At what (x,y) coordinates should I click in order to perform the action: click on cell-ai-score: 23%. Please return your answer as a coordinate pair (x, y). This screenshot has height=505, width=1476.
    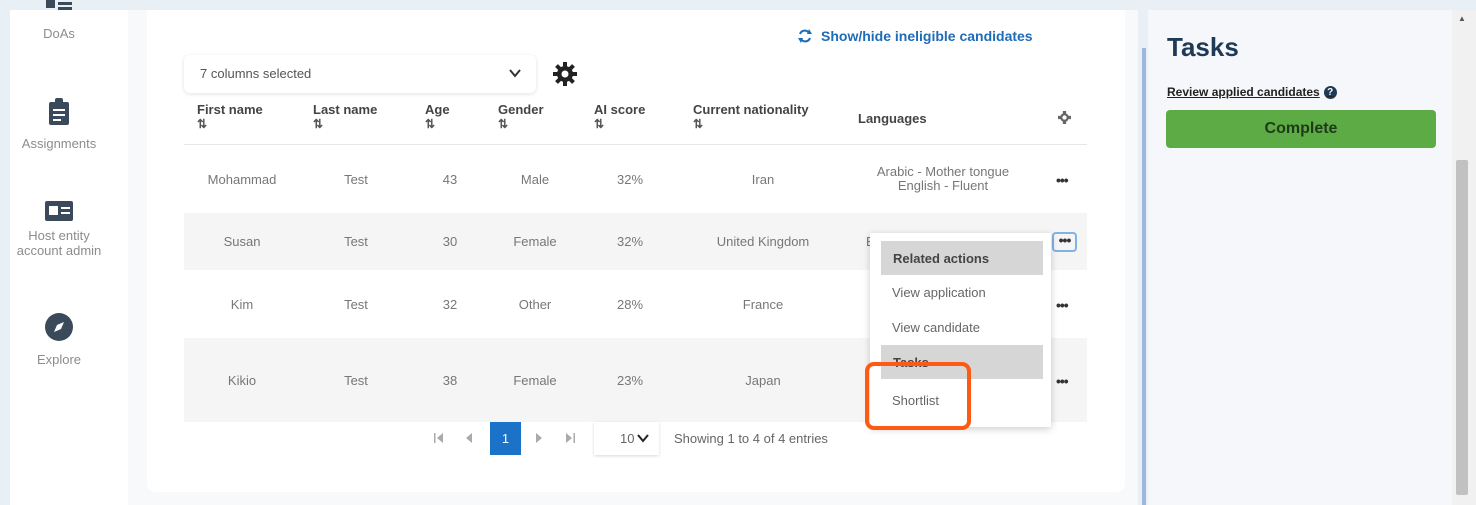
    Looking at the image, I should click on (630, 380).